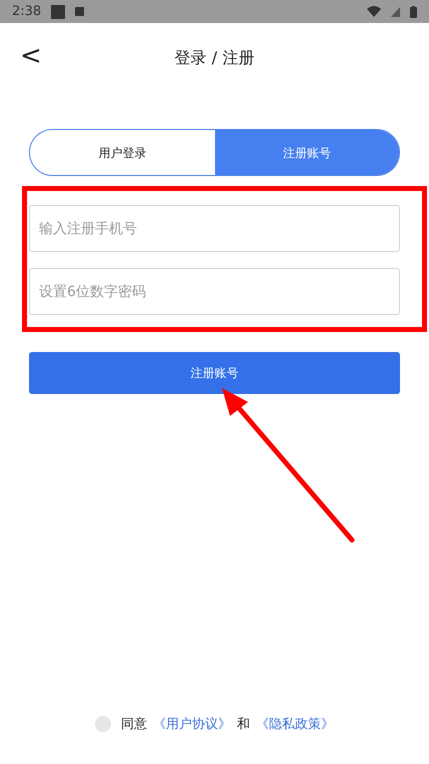 The image size is (429, 764). Describe the element at coordinates (374, 11) in the screenshot. I see `wifi-icon` at that location.